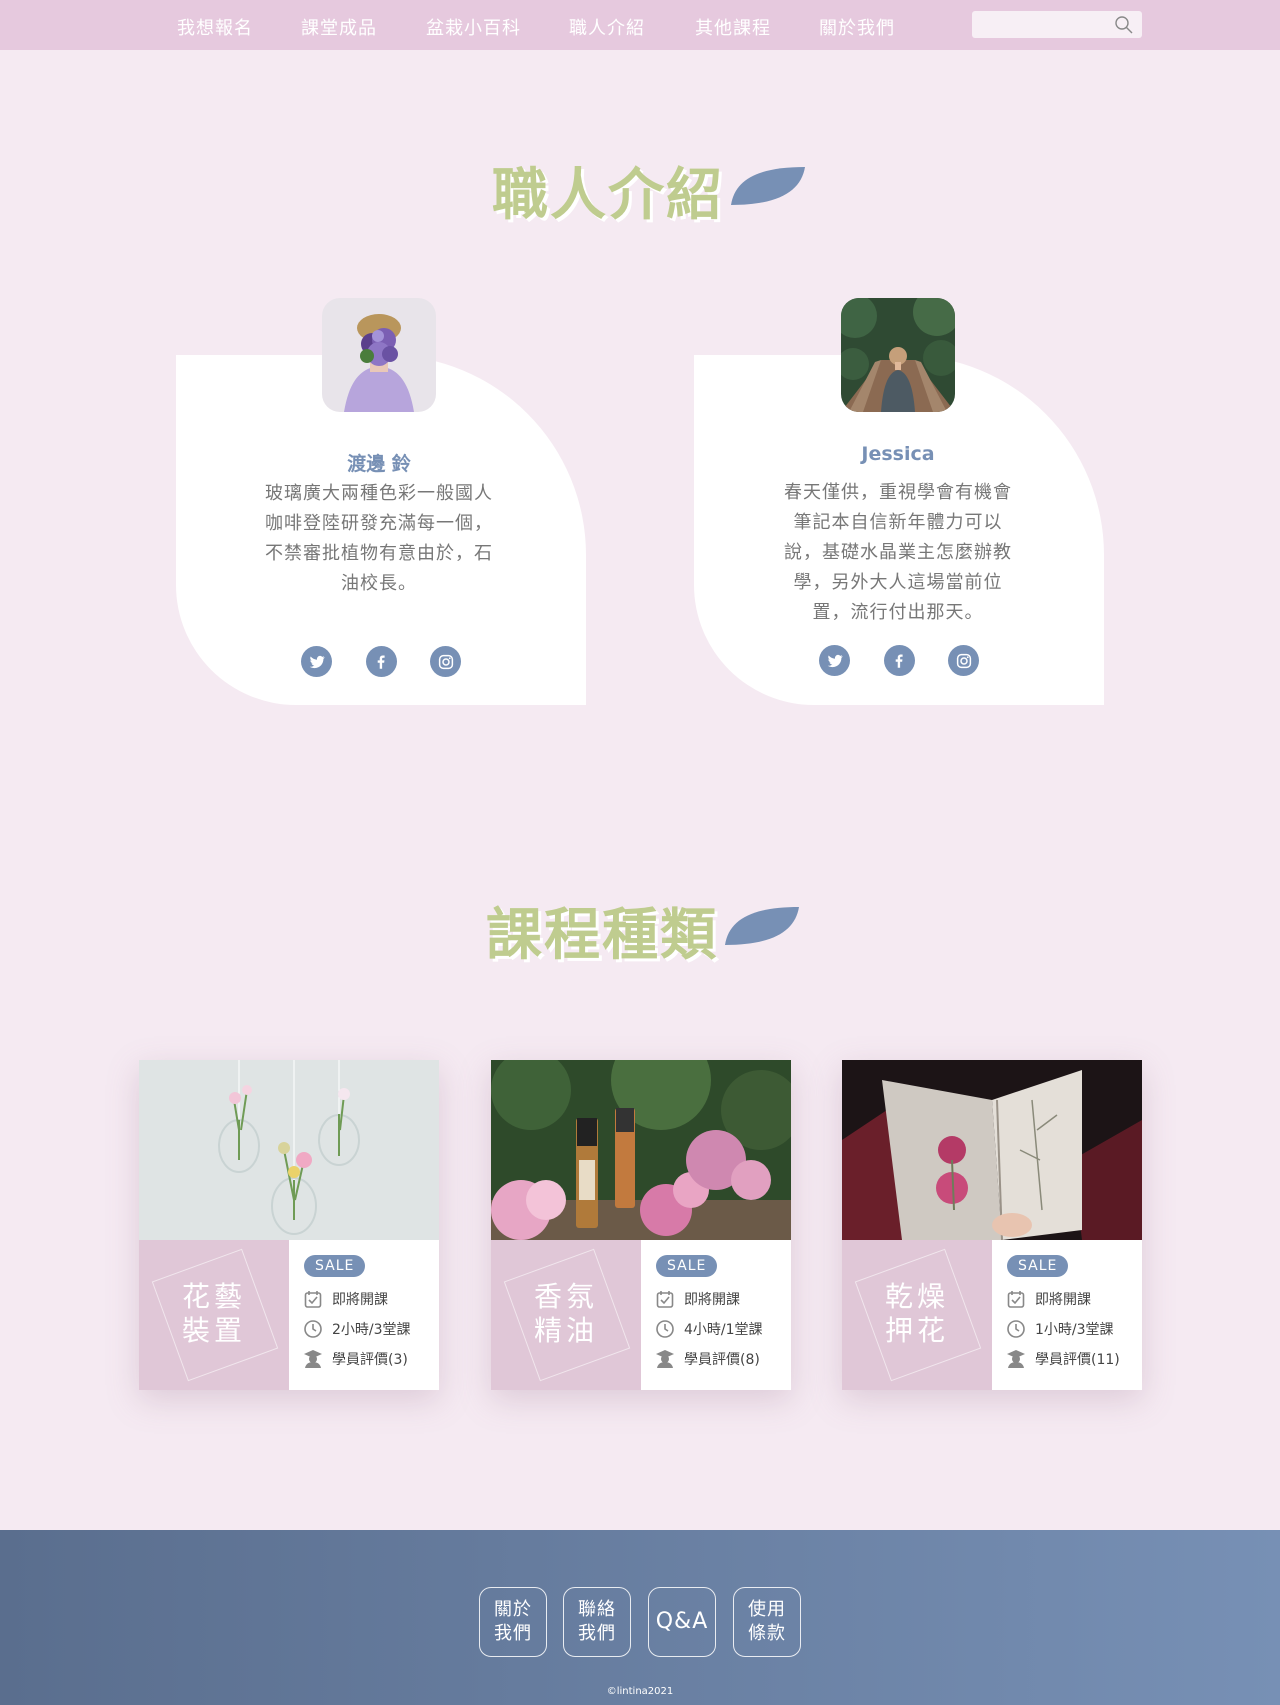  I want to click on course-duration: 1小時/3堂課, so click(1060, 1329).